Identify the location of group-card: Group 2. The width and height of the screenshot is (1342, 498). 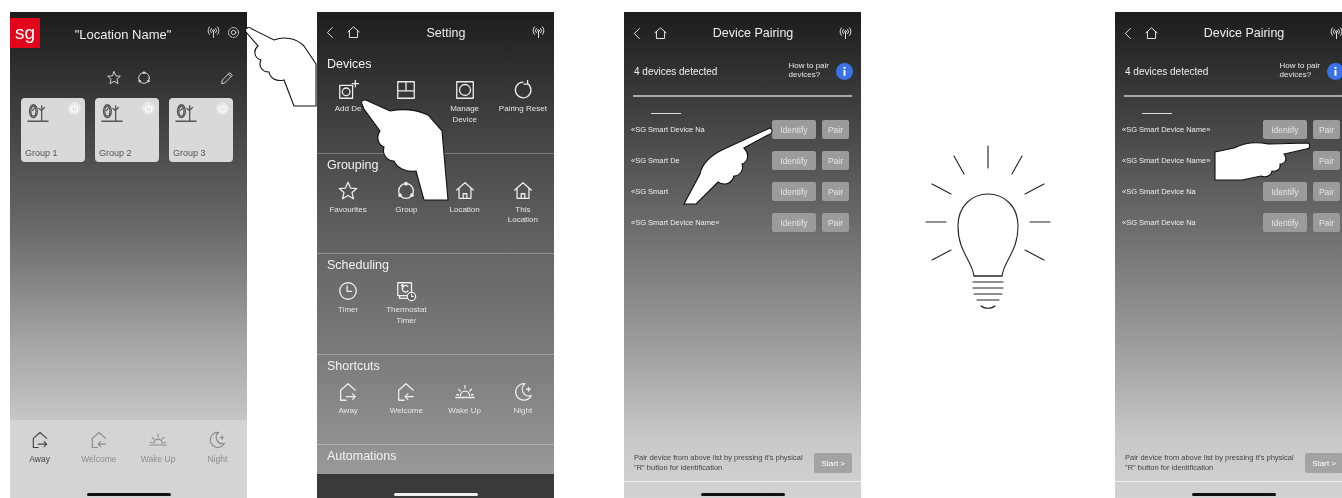
(127, 130).